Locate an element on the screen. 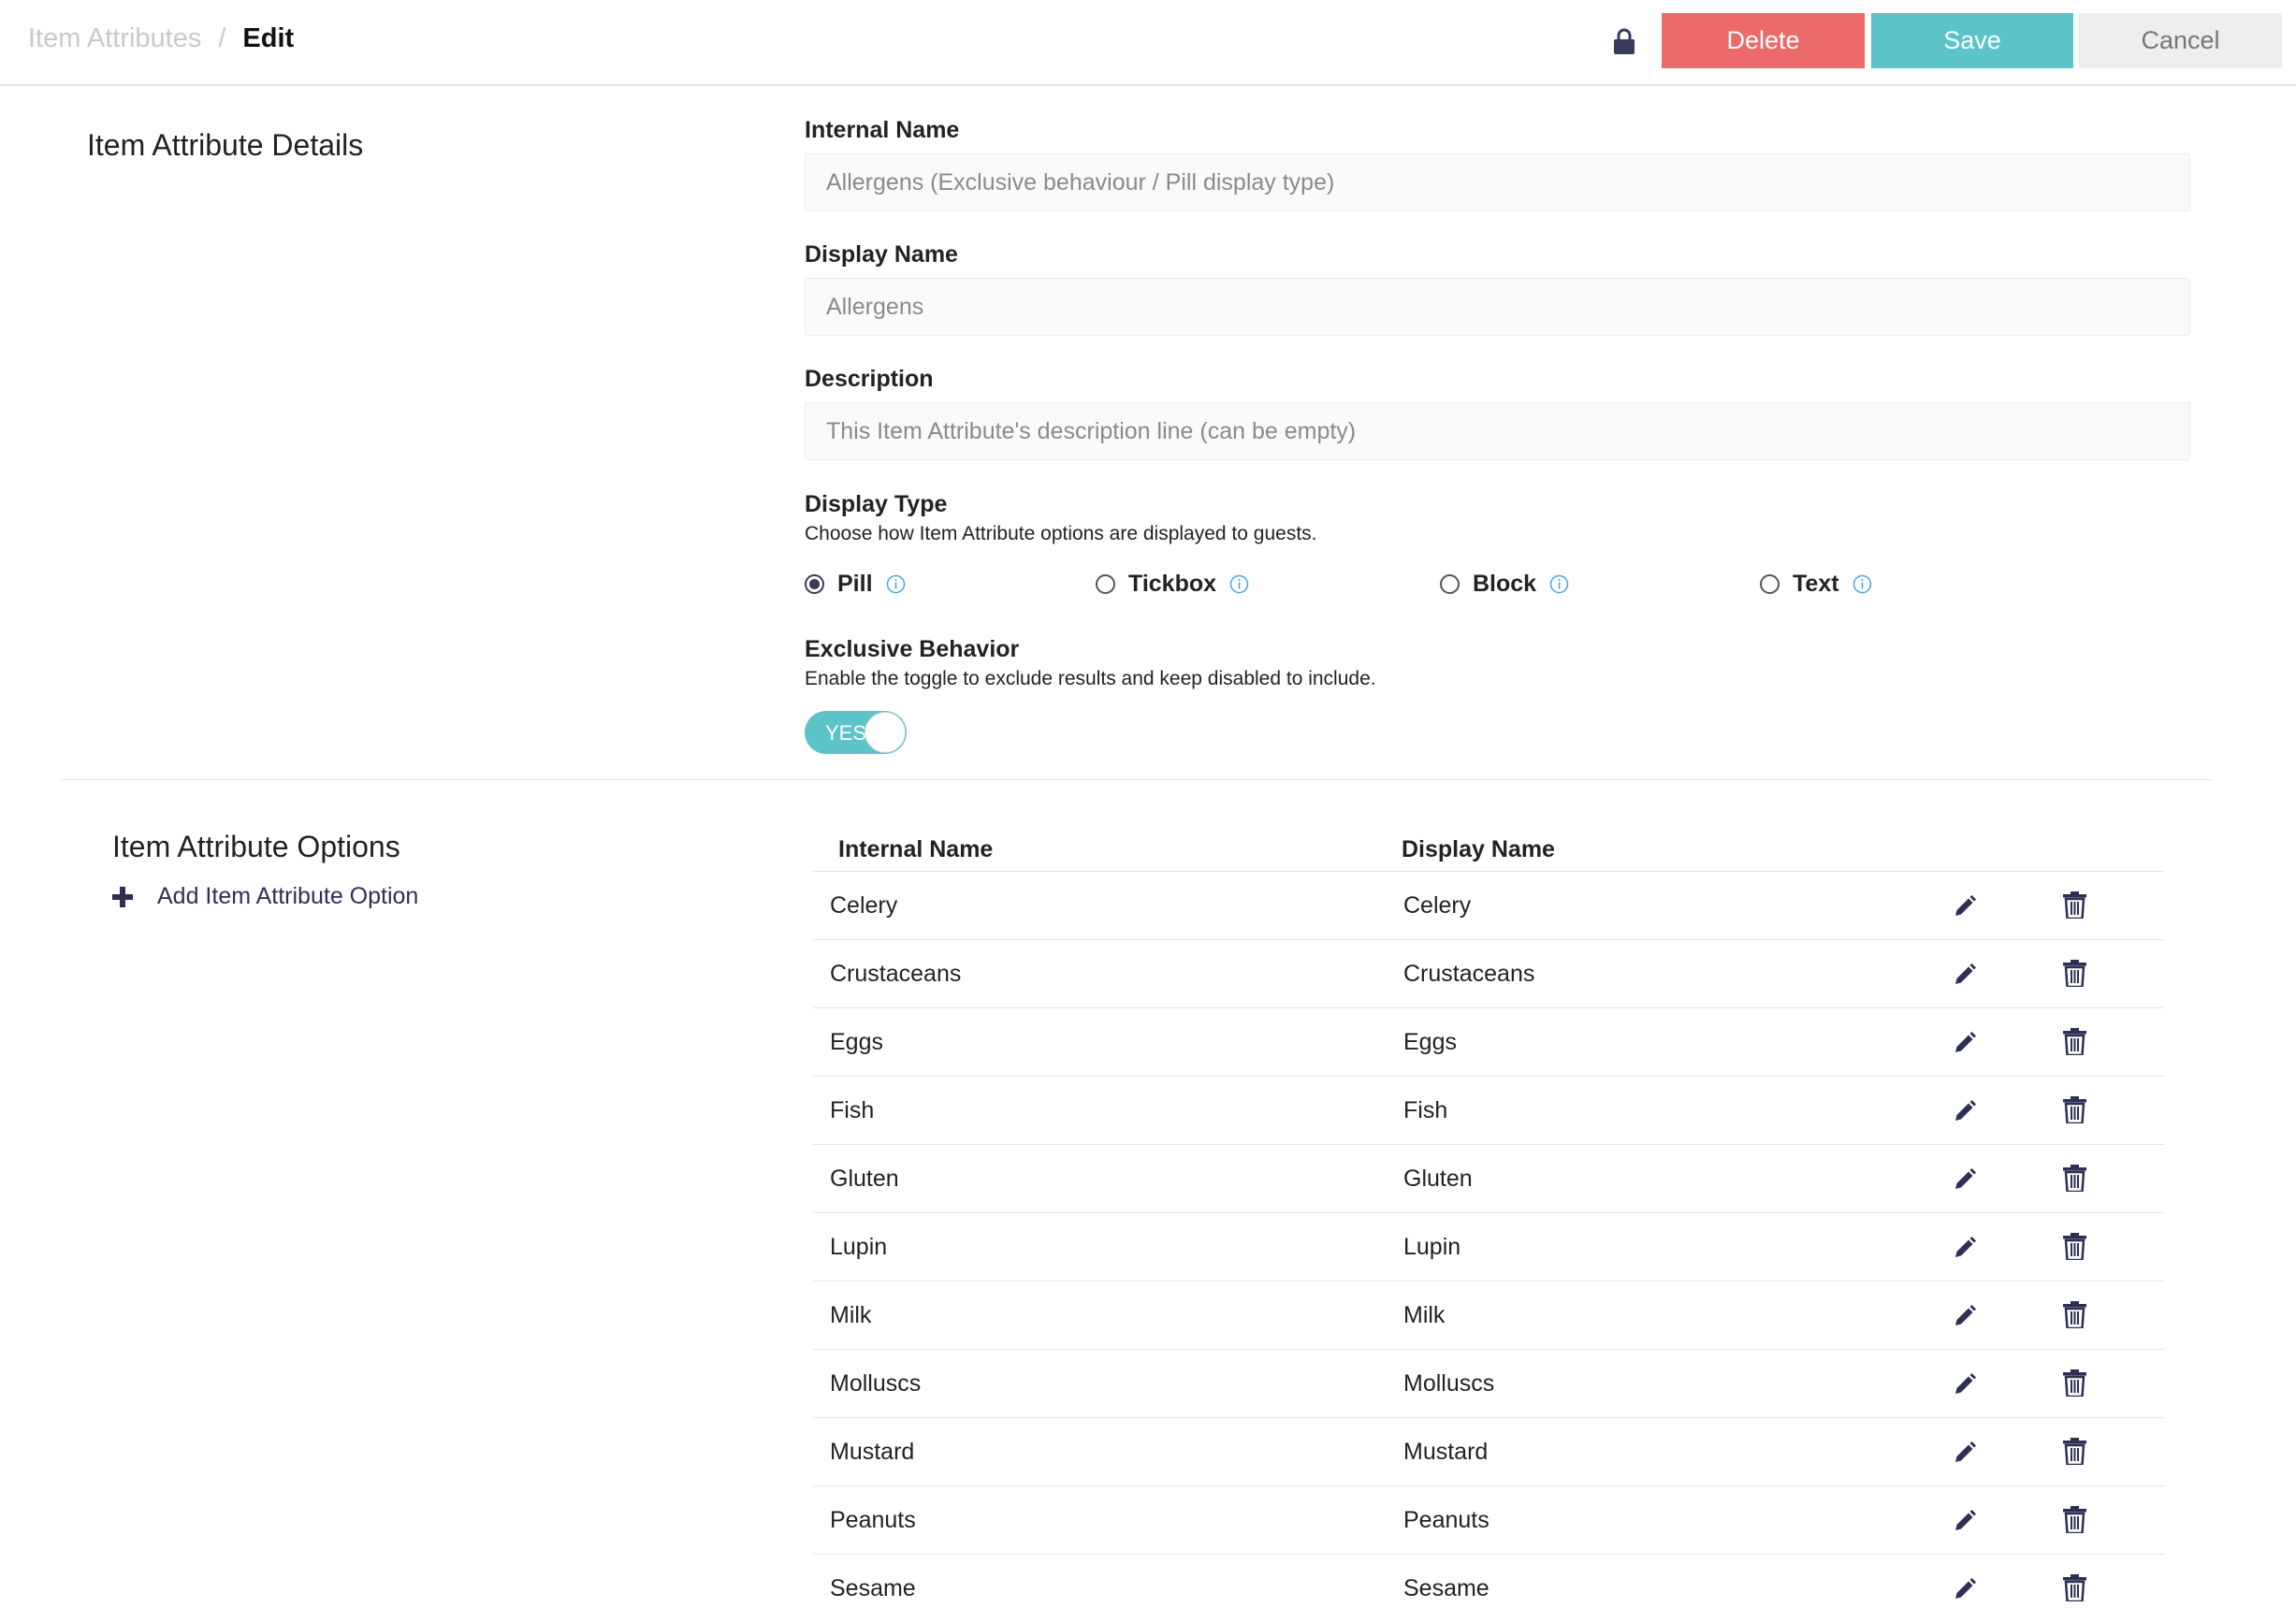 This screenshot has width=2296, height=1622. toggle-label: YES is located at coordinates (846, 733).